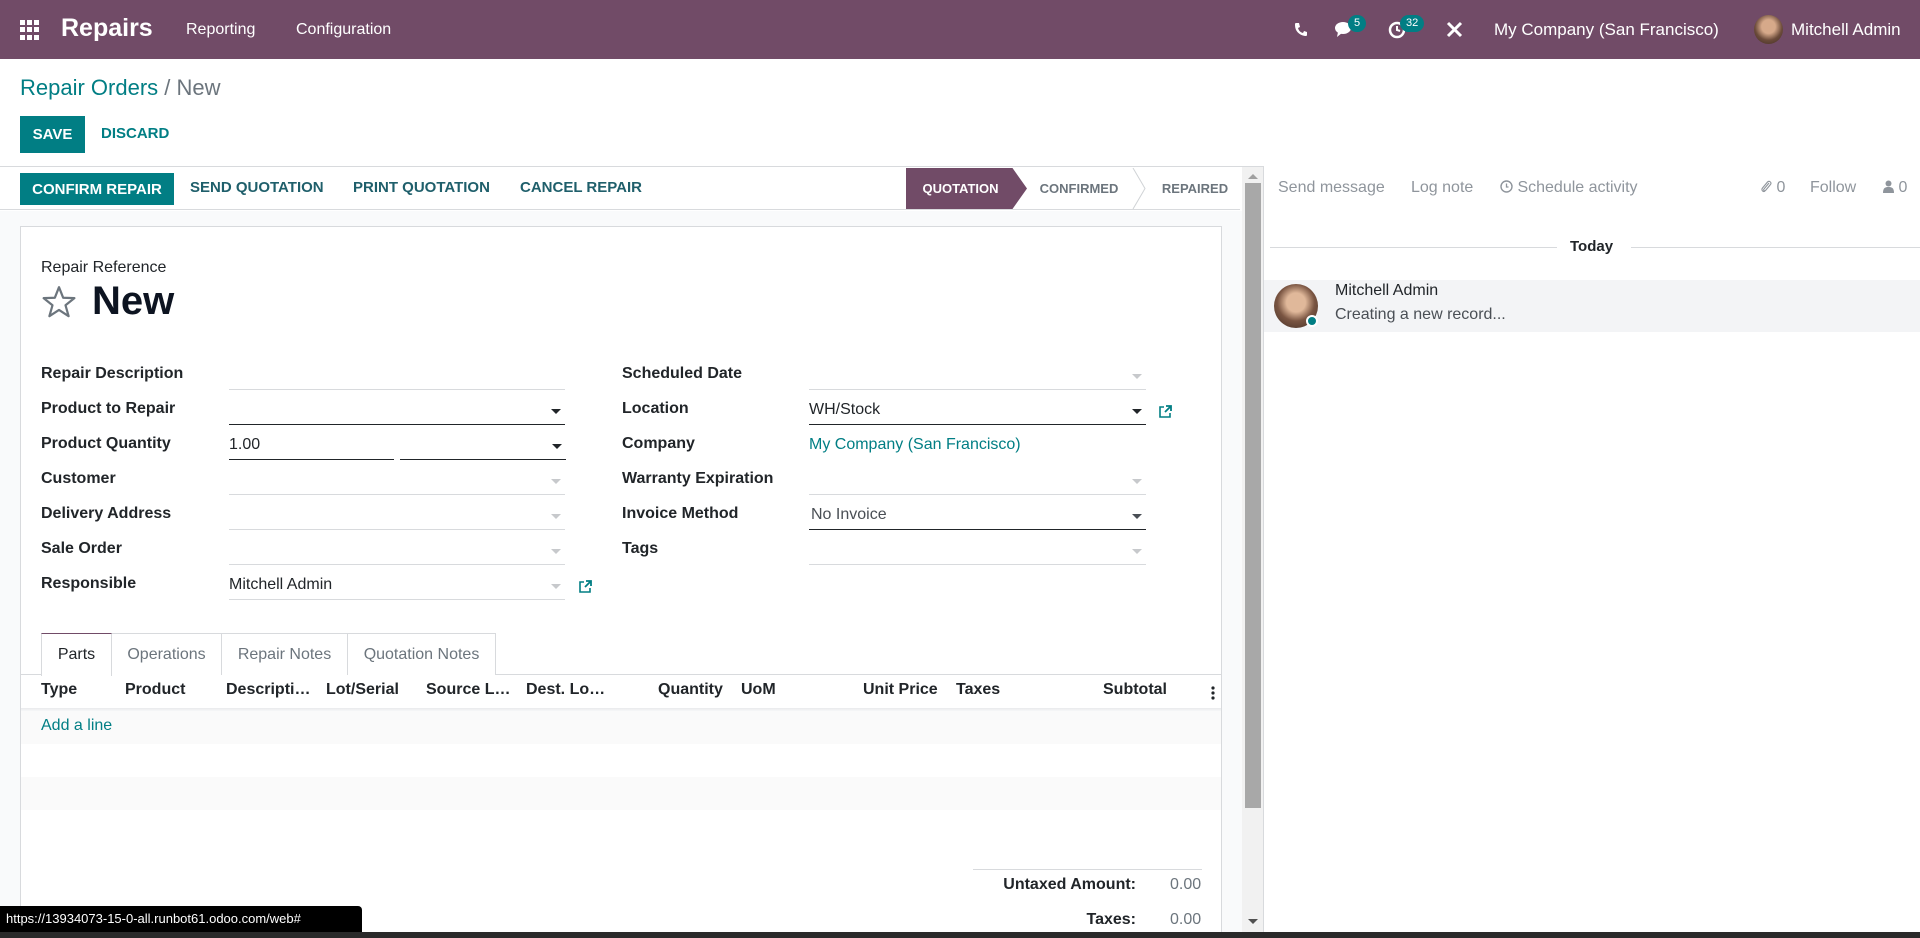  Describe the element at coordinates (30, 30) in the screenshot. I see `app-menu-grid-icon` at that location.